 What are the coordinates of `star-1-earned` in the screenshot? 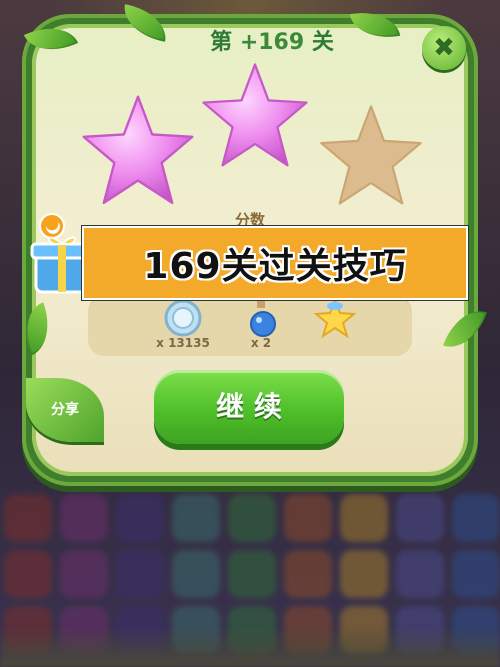 It's located at (138, 151).